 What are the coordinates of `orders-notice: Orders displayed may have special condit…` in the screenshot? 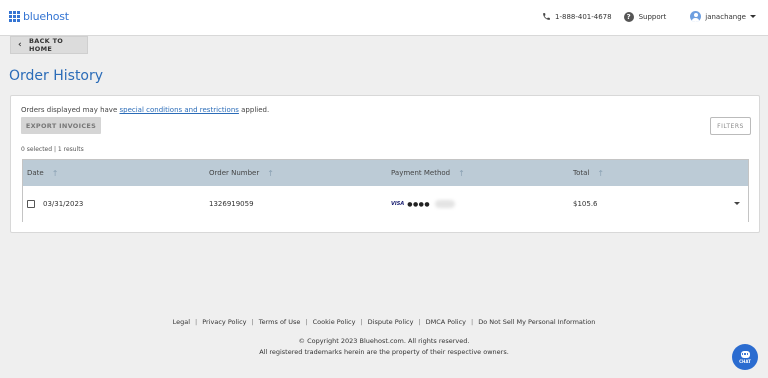 It's located at (145, 110).